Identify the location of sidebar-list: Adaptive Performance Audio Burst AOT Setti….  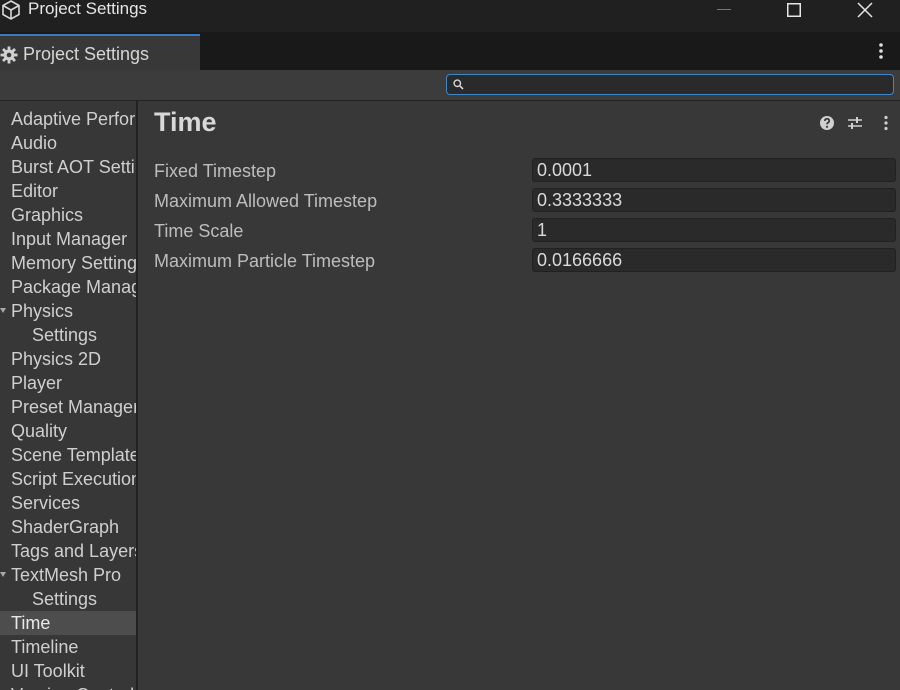
(68, 398).